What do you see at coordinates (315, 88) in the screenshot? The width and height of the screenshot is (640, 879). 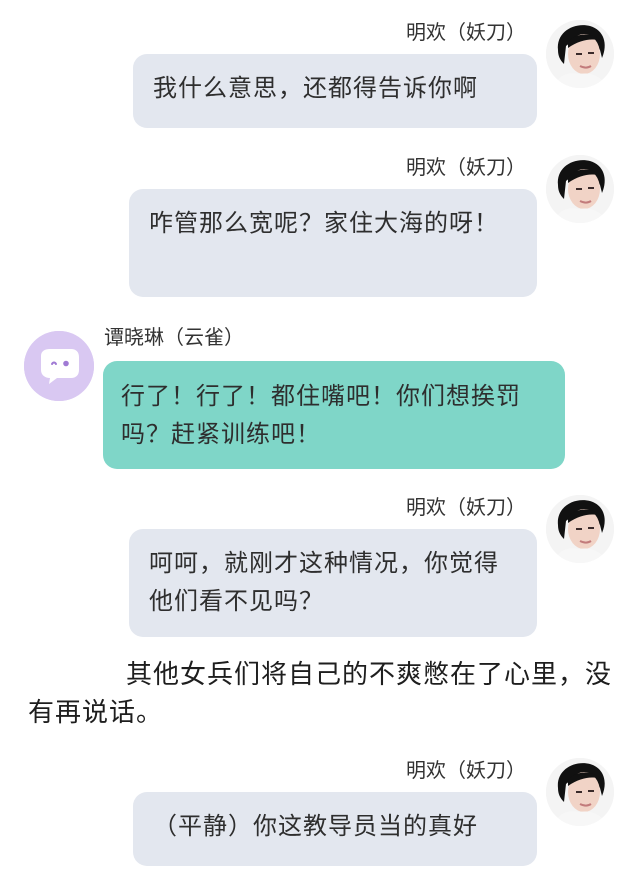 I see `message-text: 我什么意思，还都得告诉你啊` at bounding box center [315, 88].